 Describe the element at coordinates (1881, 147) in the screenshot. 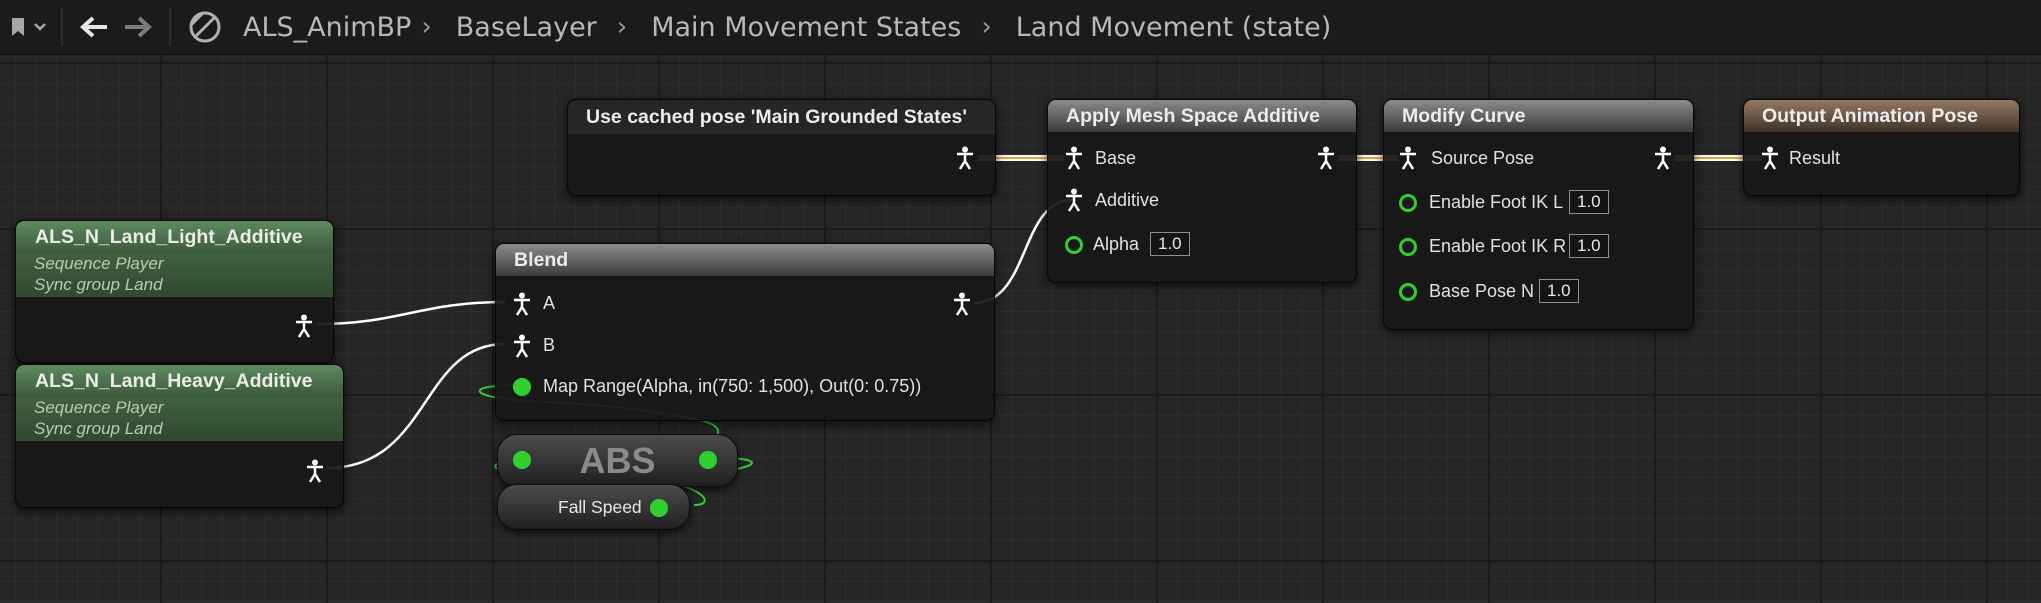

I see `output-animation-pose-node: Output Animation Pose Result` at that location.